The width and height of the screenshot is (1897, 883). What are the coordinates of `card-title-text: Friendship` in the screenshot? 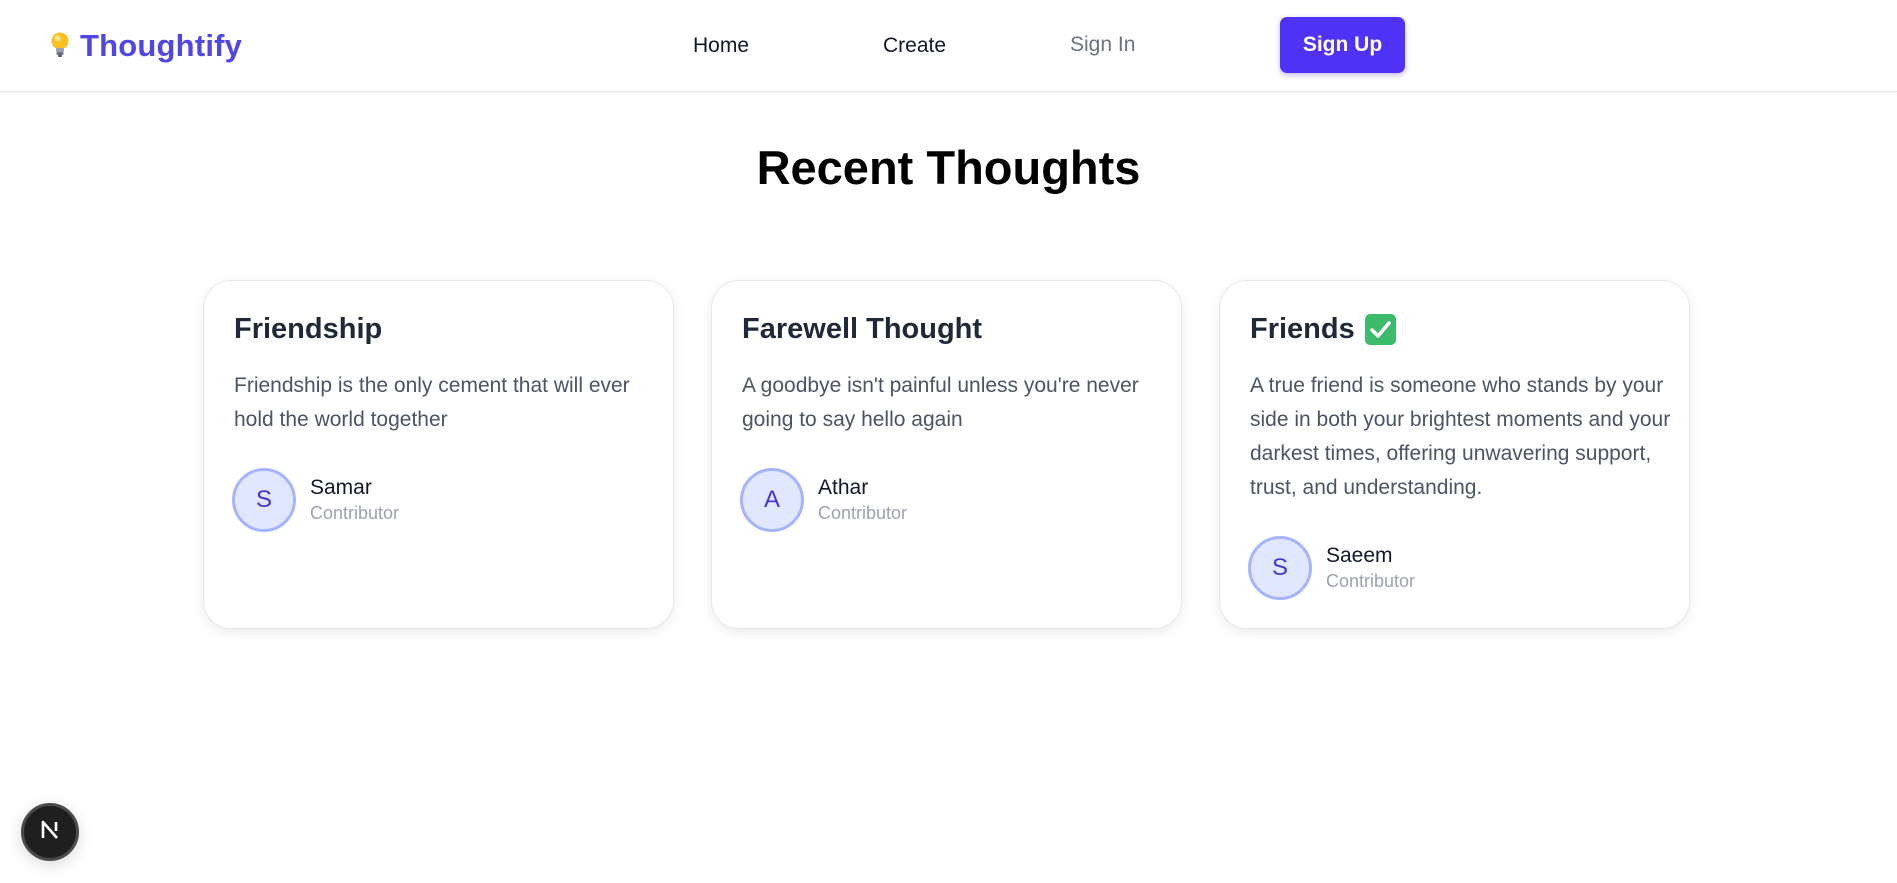 It's located at (308, 329).